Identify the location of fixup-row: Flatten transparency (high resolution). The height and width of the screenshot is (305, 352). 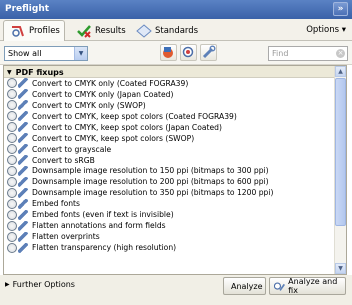
(175, 247).